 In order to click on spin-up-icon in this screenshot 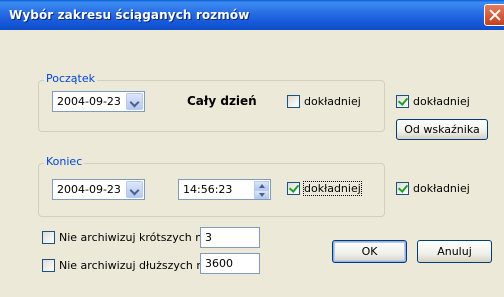, I will do `click(261, 185)`.